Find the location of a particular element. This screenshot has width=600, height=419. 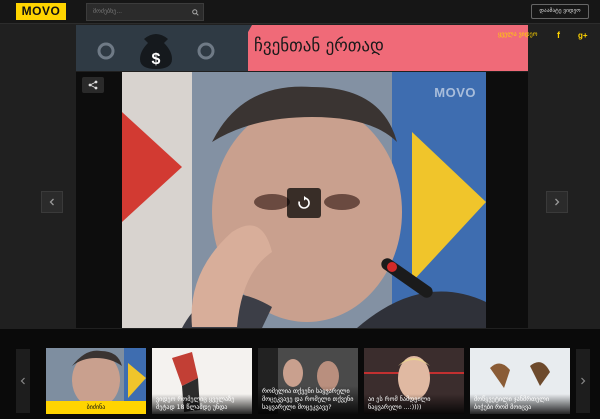

ad-dark-panel: $ is located at coordinates (162, 48).